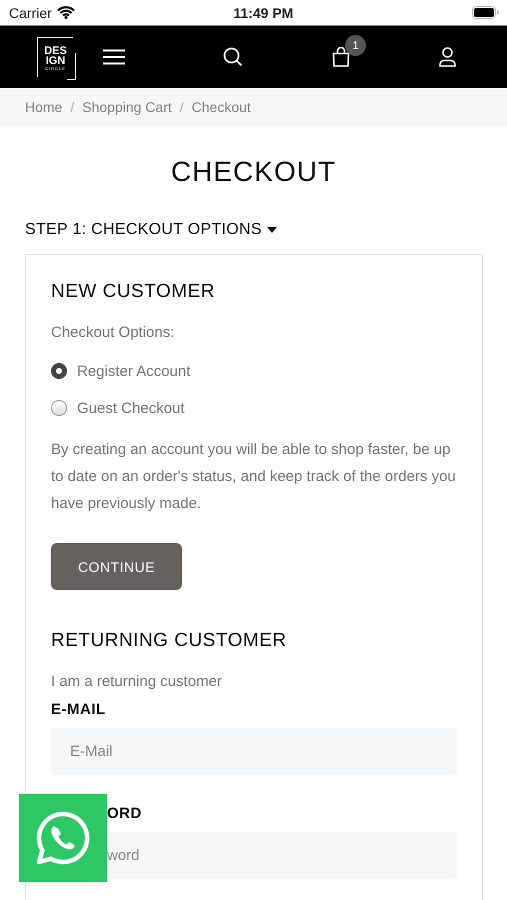 The image size is (507, 900). Describe the element at coordinates (124, 813) in the screenshot. I see `field-label: ORD` at that location.